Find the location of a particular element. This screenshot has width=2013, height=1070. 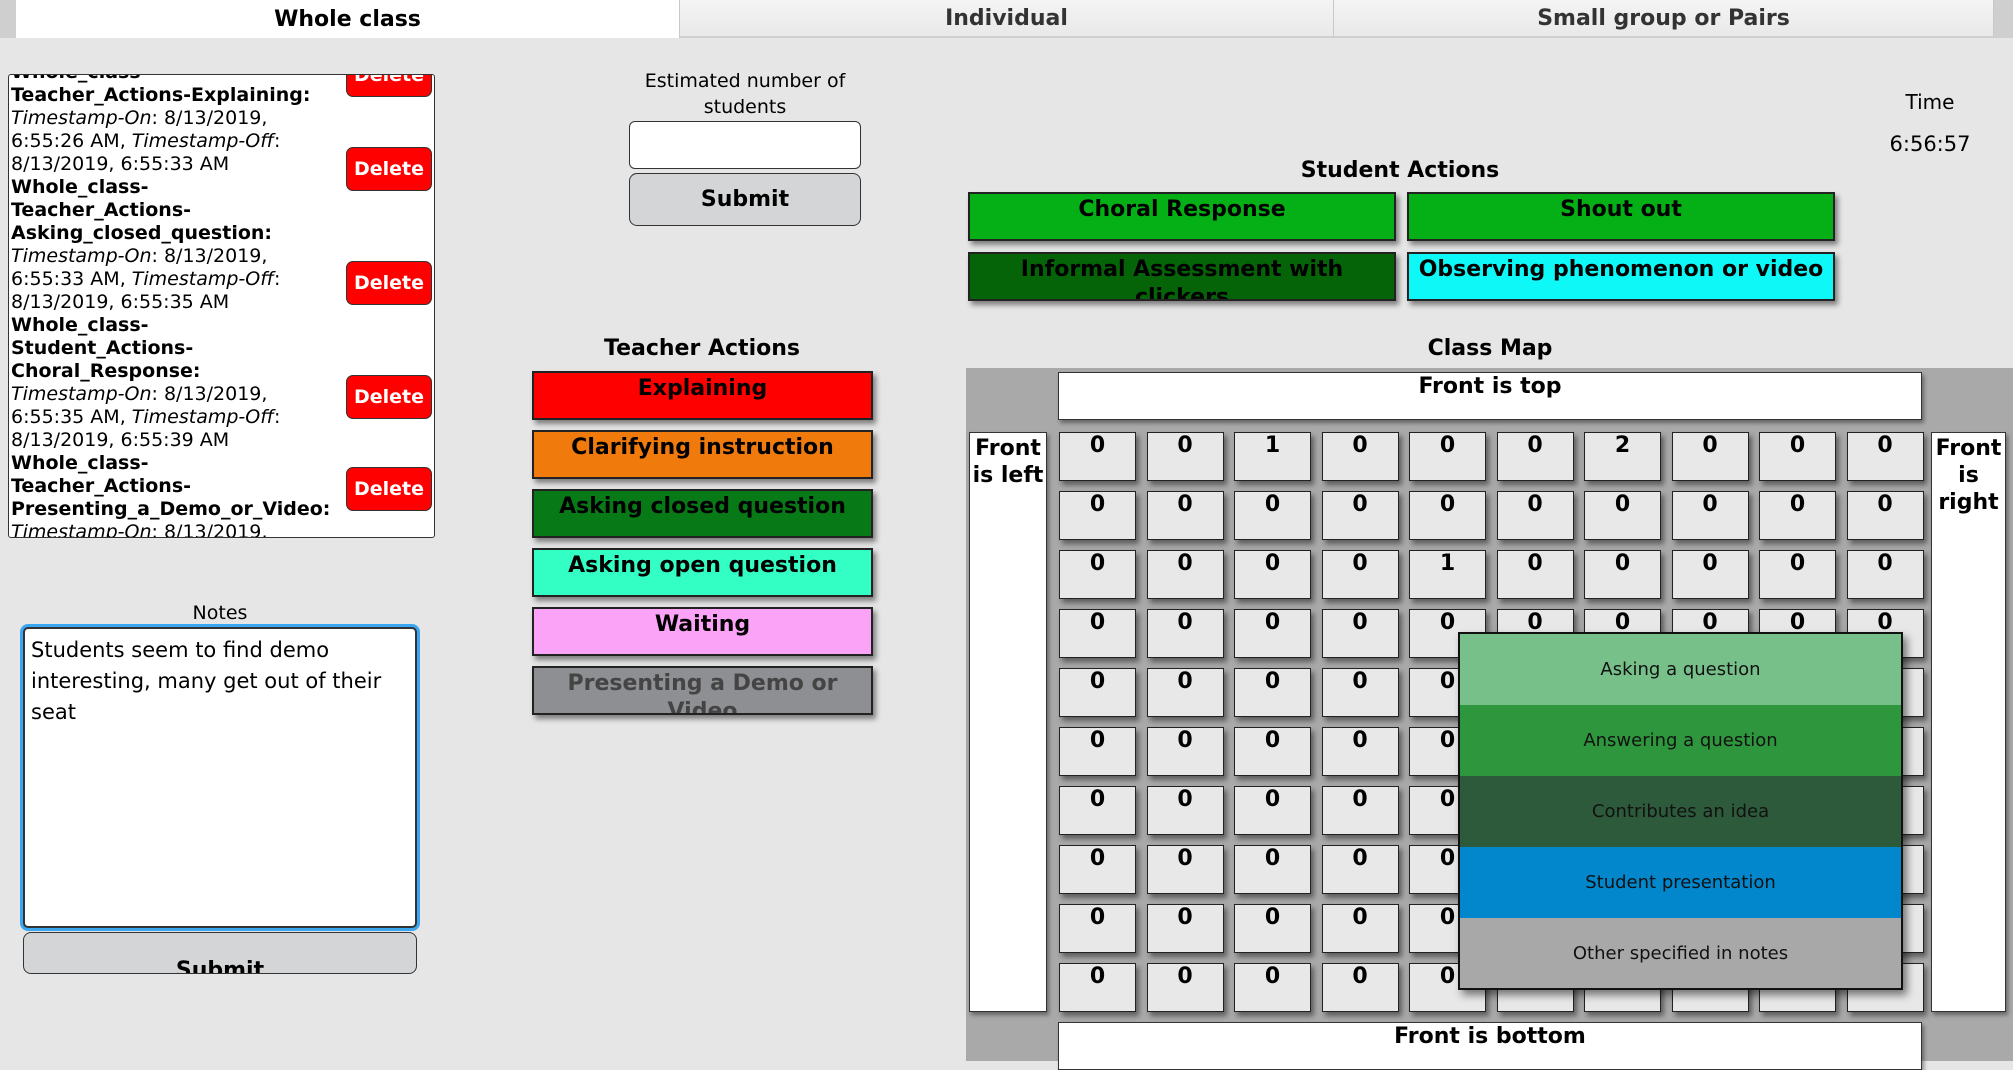

teacher-action-button: Explaining is located at coordinates (702, 395).